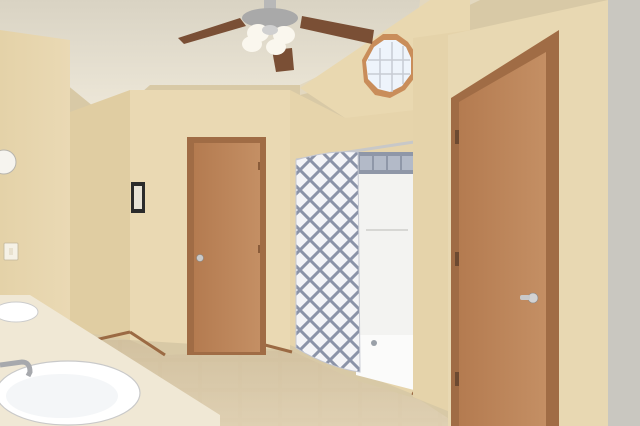  Describe the element at coordinates (100, 215) in the screenshot. I see `back-wall-left` at that location.